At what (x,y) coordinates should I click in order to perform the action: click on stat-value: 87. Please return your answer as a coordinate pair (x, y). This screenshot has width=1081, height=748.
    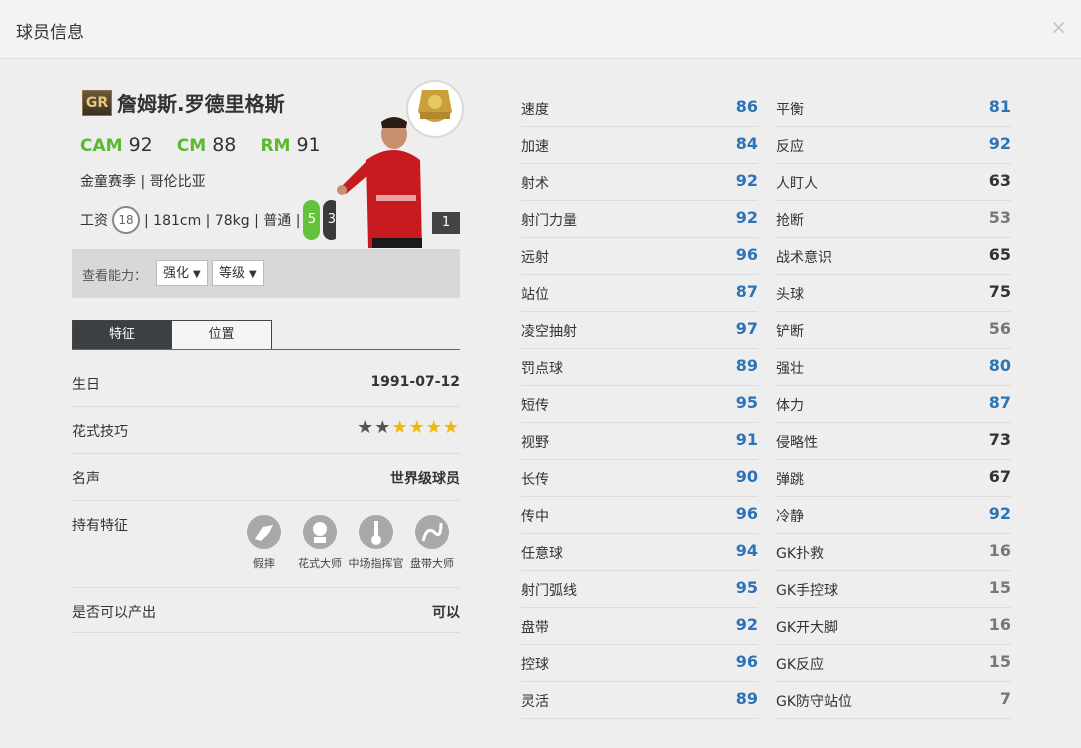
    Looking at the image, I should click on (999, 402).